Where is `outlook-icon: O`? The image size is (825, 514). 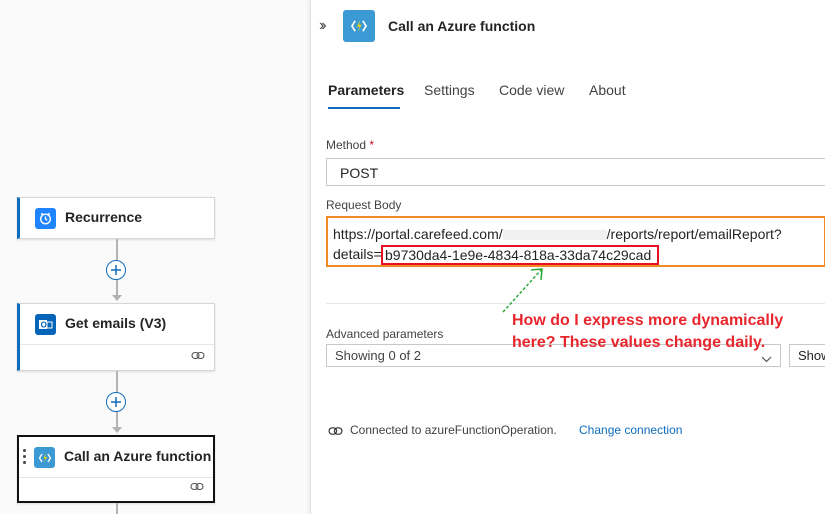
outlook-icon: O is located at coordinates (45, 324).